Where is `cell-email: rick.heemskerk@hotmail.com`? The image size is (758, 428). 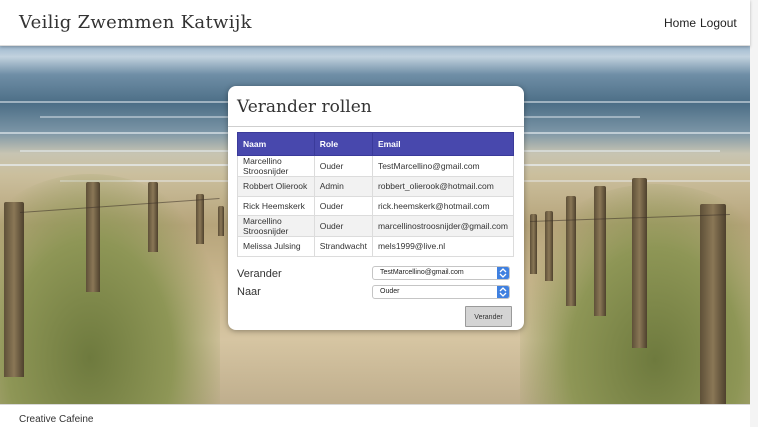 cell-email: rick.heemskerk@hotmail.com is located at coordinates (443, 206).